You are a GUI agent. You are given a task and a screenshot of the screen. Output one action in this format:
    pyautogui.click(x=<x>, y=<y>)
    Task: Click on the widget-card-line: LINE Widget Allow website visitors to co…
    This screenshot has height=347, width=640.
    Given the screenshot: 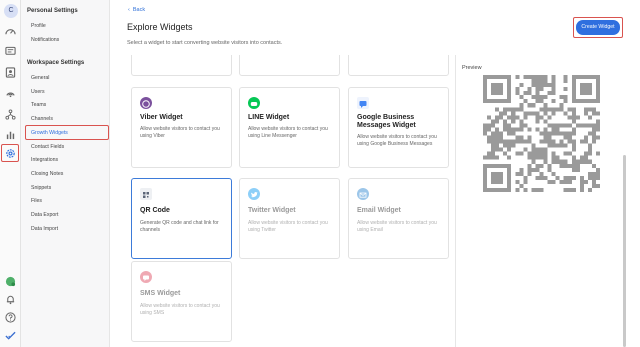 What is the action you would take?
    pyautogui.click(x=289, y=127)
    